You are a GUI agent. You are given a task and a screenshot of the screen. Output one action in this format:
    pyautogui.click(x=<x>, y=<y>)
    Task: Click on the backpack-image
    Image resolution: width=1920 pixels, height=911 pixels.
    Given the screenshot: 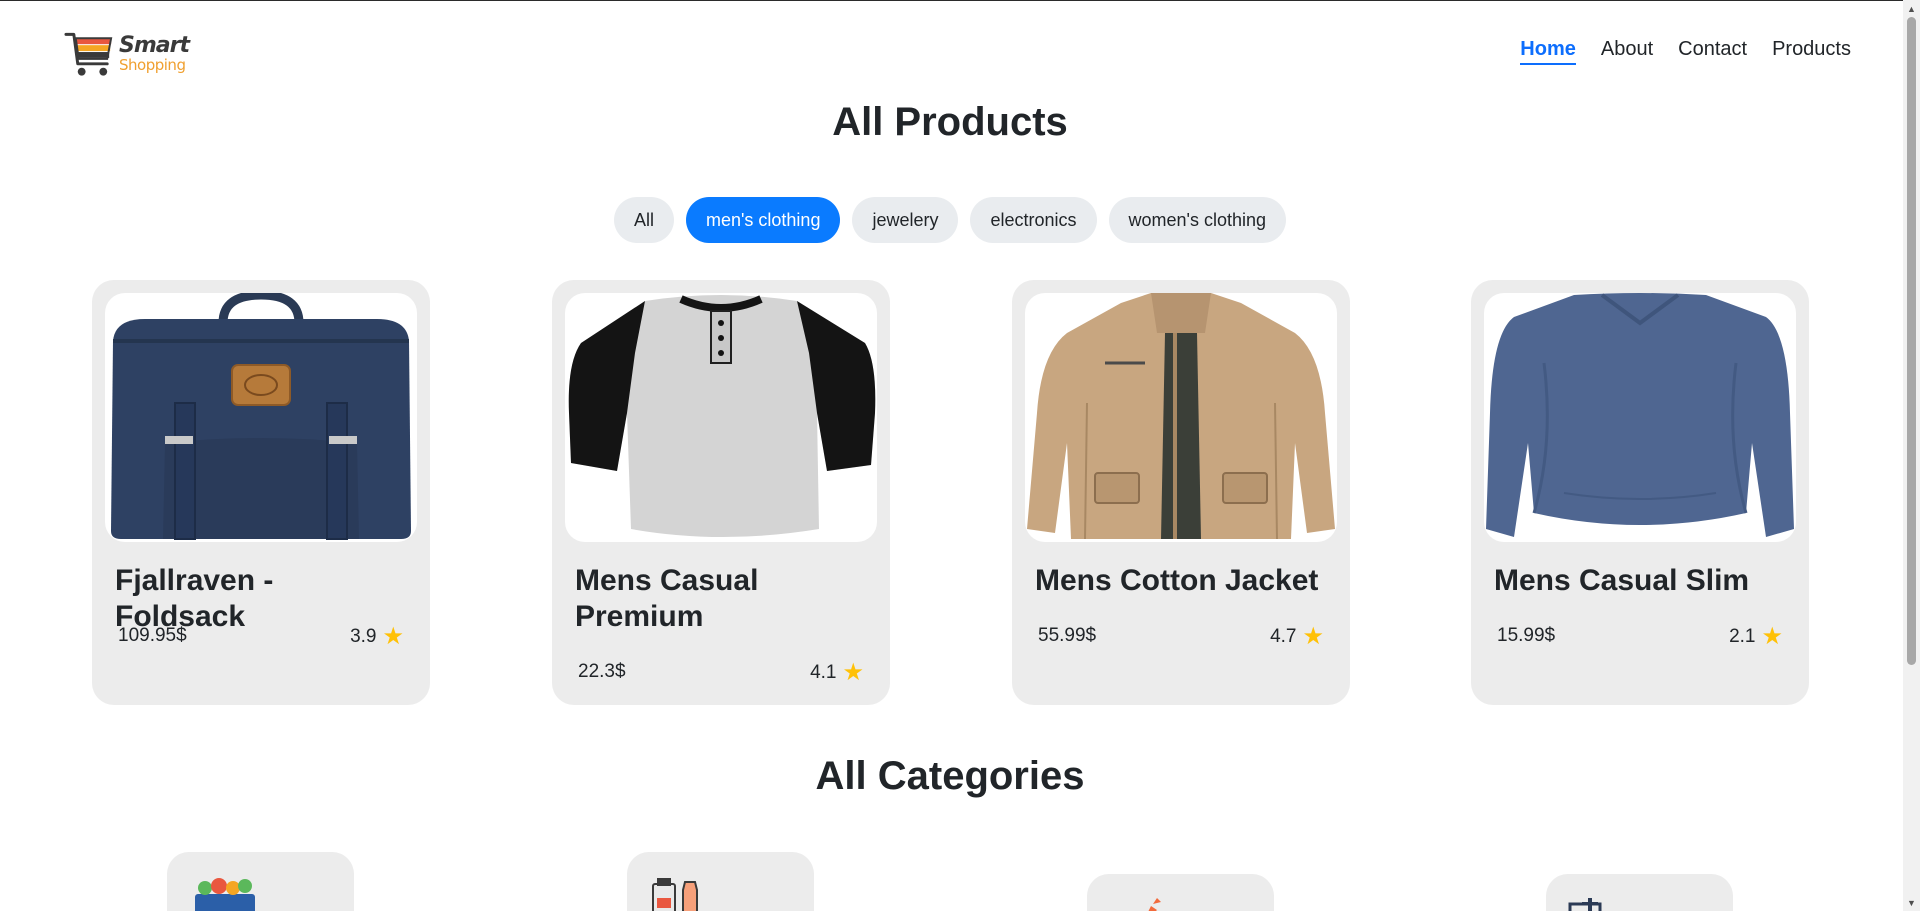 What is the action you would take?
    pyautogui.click(x=261, y=417)
    